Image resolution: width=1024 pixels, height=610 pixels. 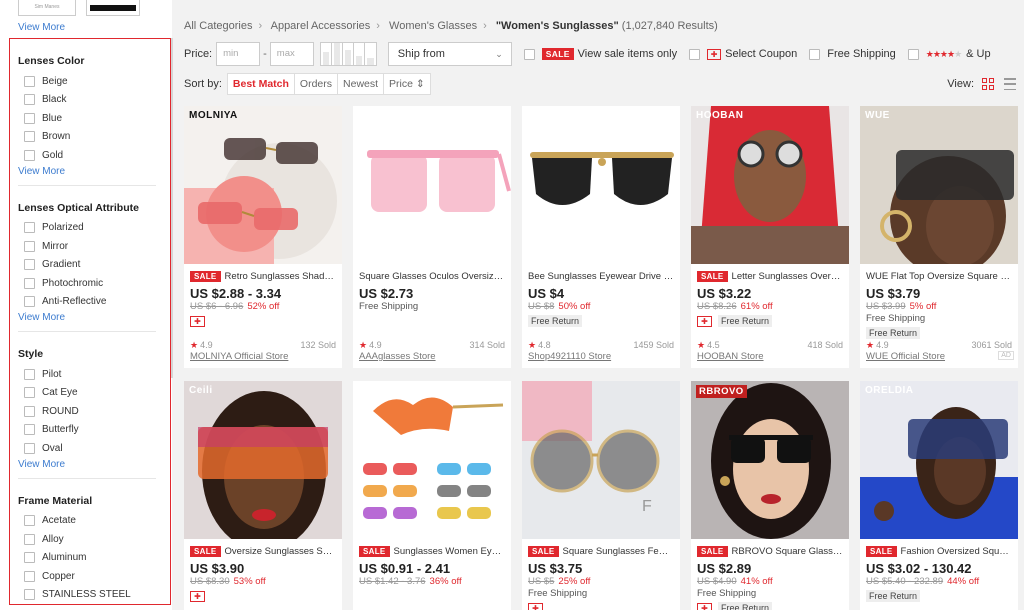 I want to click on filter-option: Cat Eye, so click(x=87, y=393).